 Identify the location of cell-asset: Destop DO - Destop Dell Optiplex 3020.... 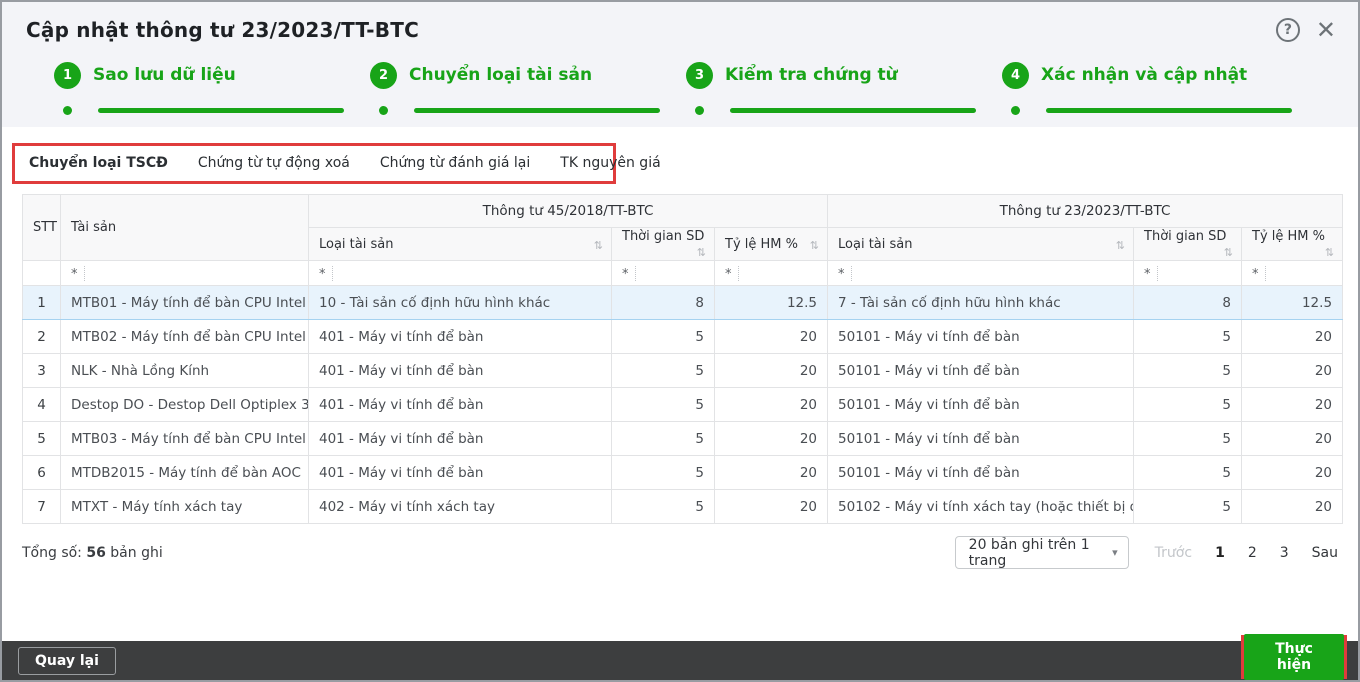
(184, 404).